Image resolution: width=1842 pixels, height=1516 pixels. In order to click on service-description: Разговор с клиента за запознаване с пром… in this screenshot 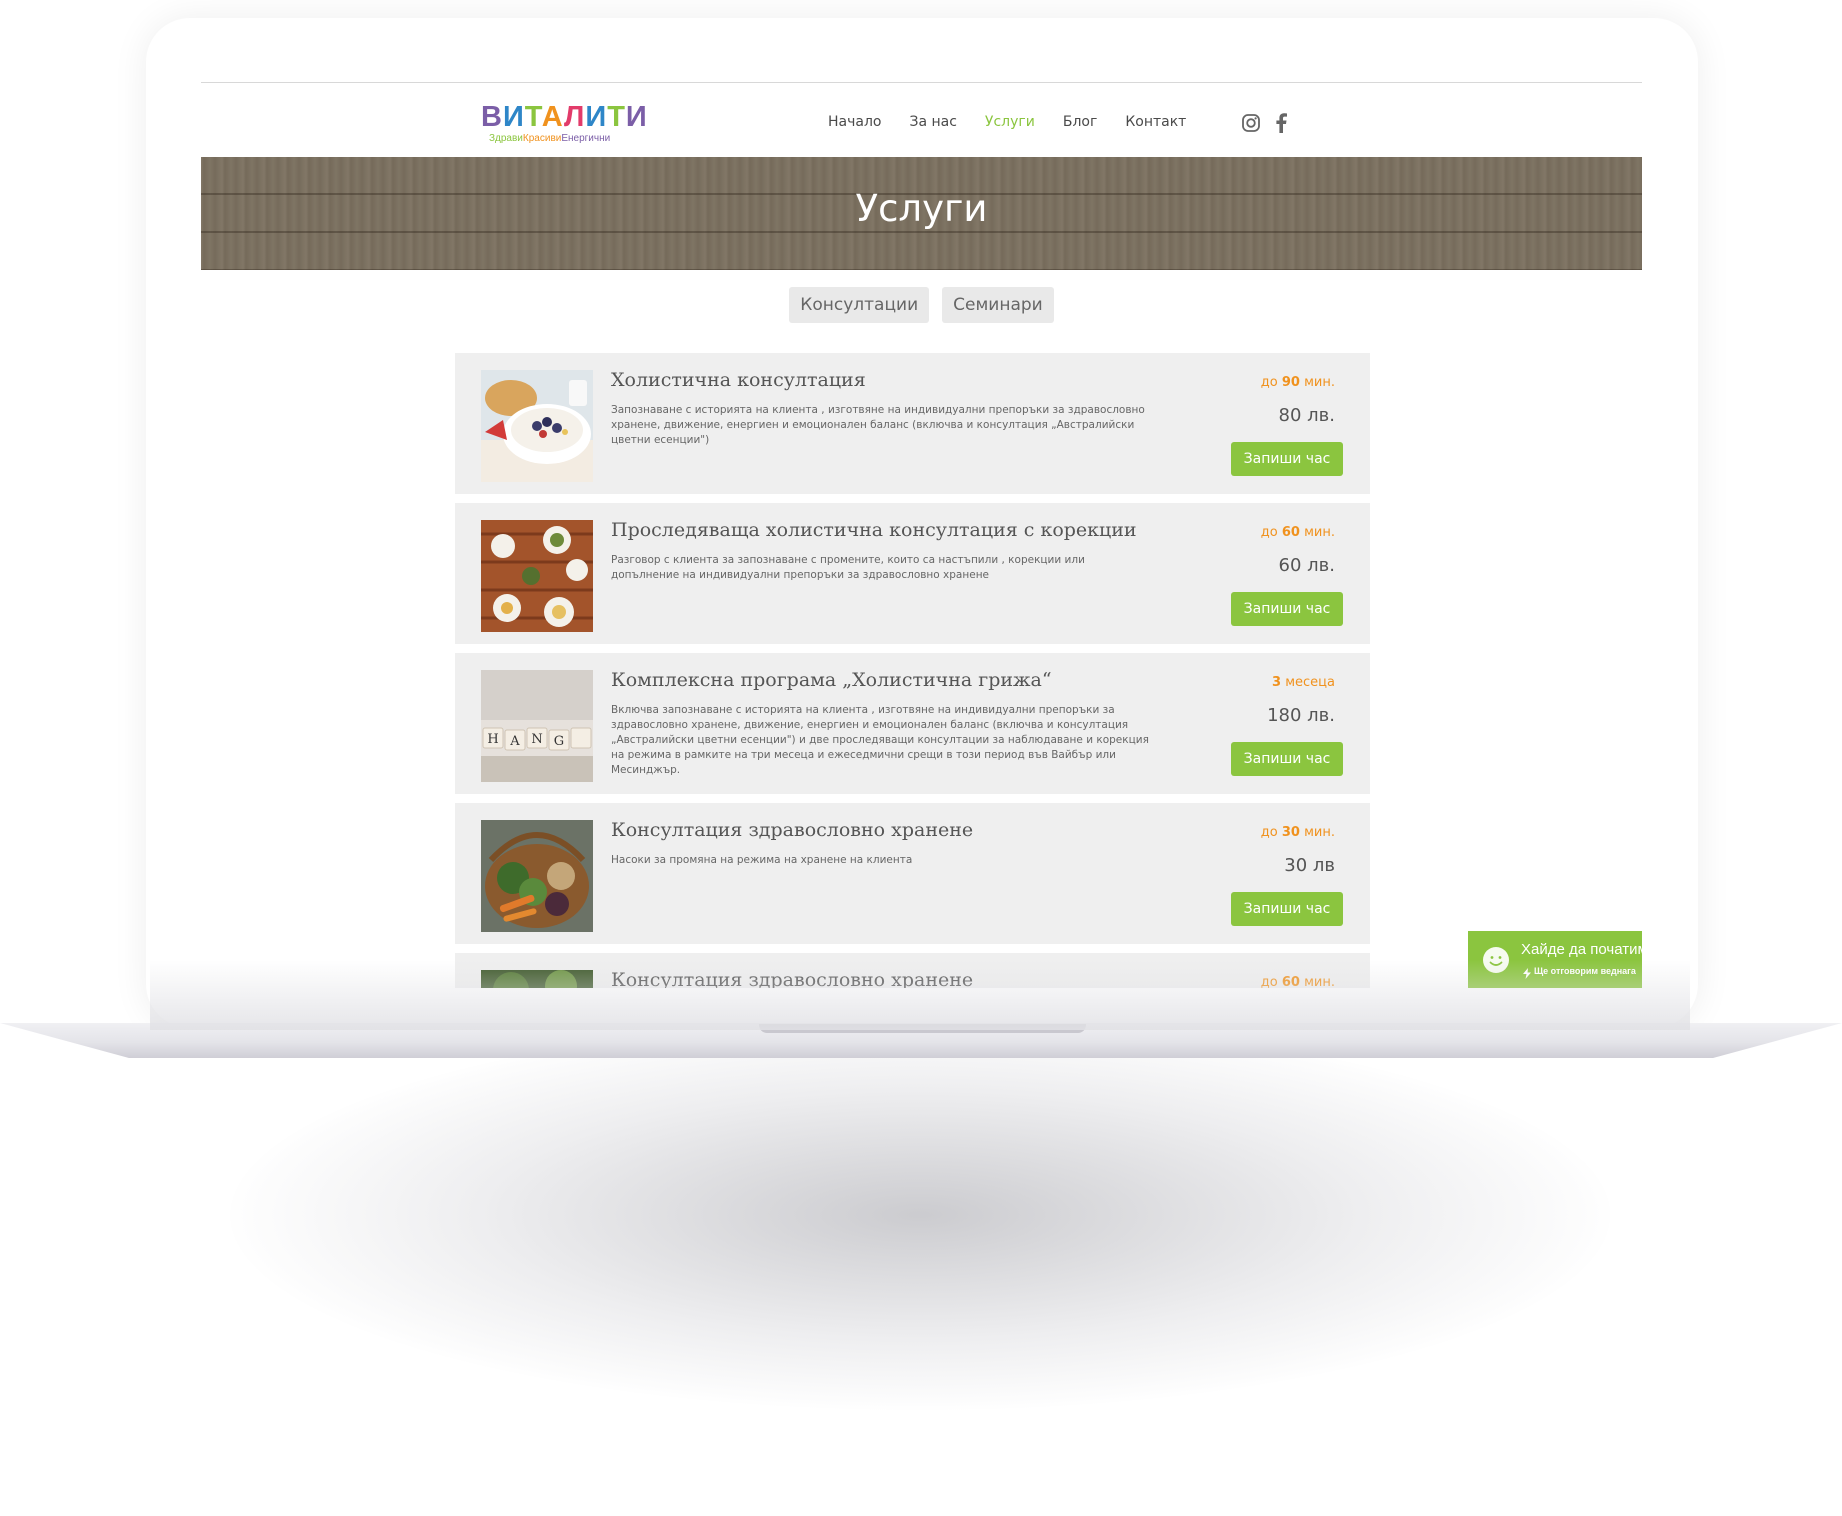, I will do `click(848, 567)`.